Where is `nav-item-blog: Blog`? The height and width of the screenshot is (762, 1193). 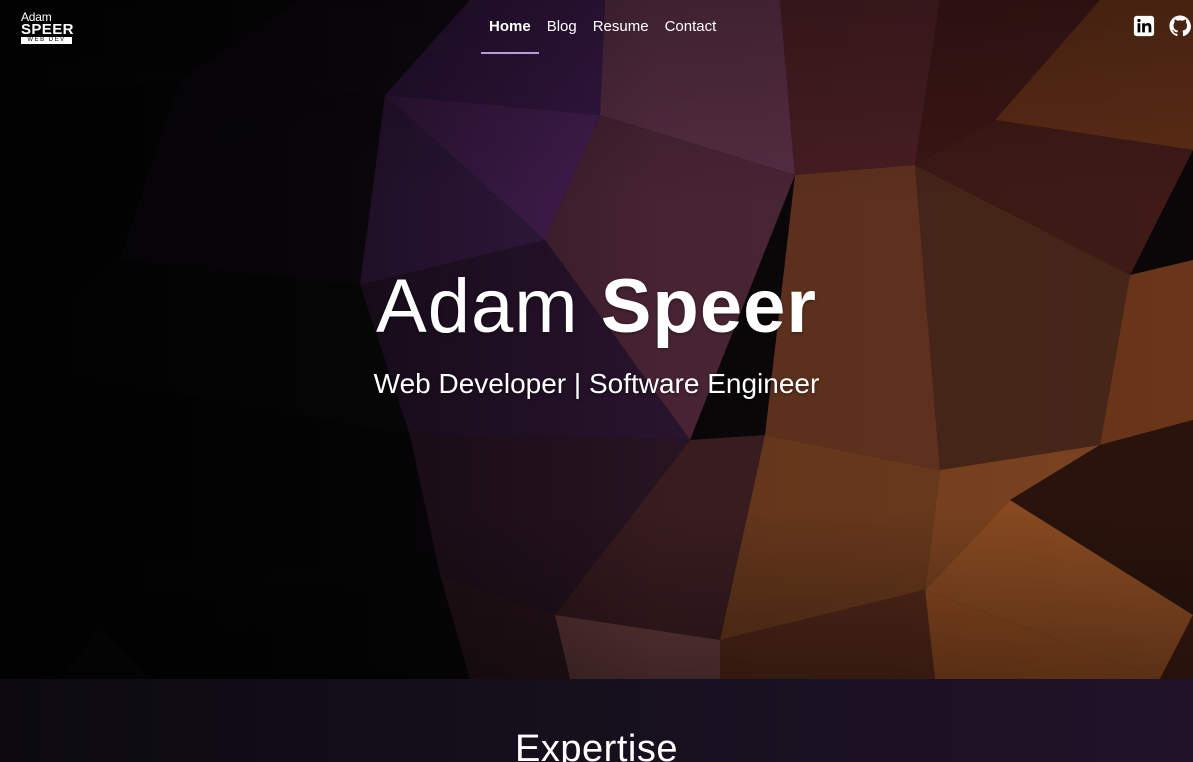 nav-item-blog: Blog is located at coordinates (562, 27).